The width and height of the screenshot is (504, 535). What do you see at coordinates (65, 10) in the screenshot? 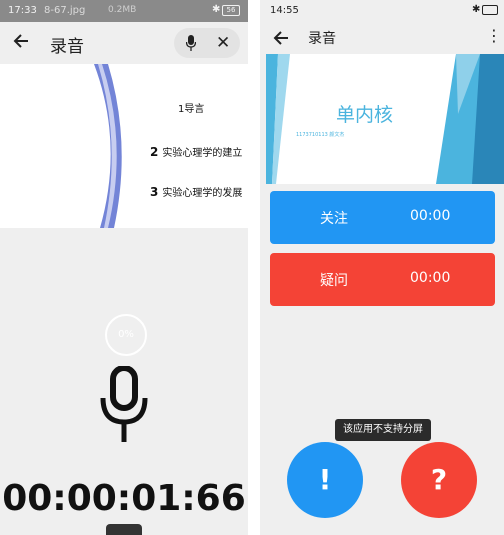
I see `status-file-name: 8-67.jpg` at bounding box center [65, 10].